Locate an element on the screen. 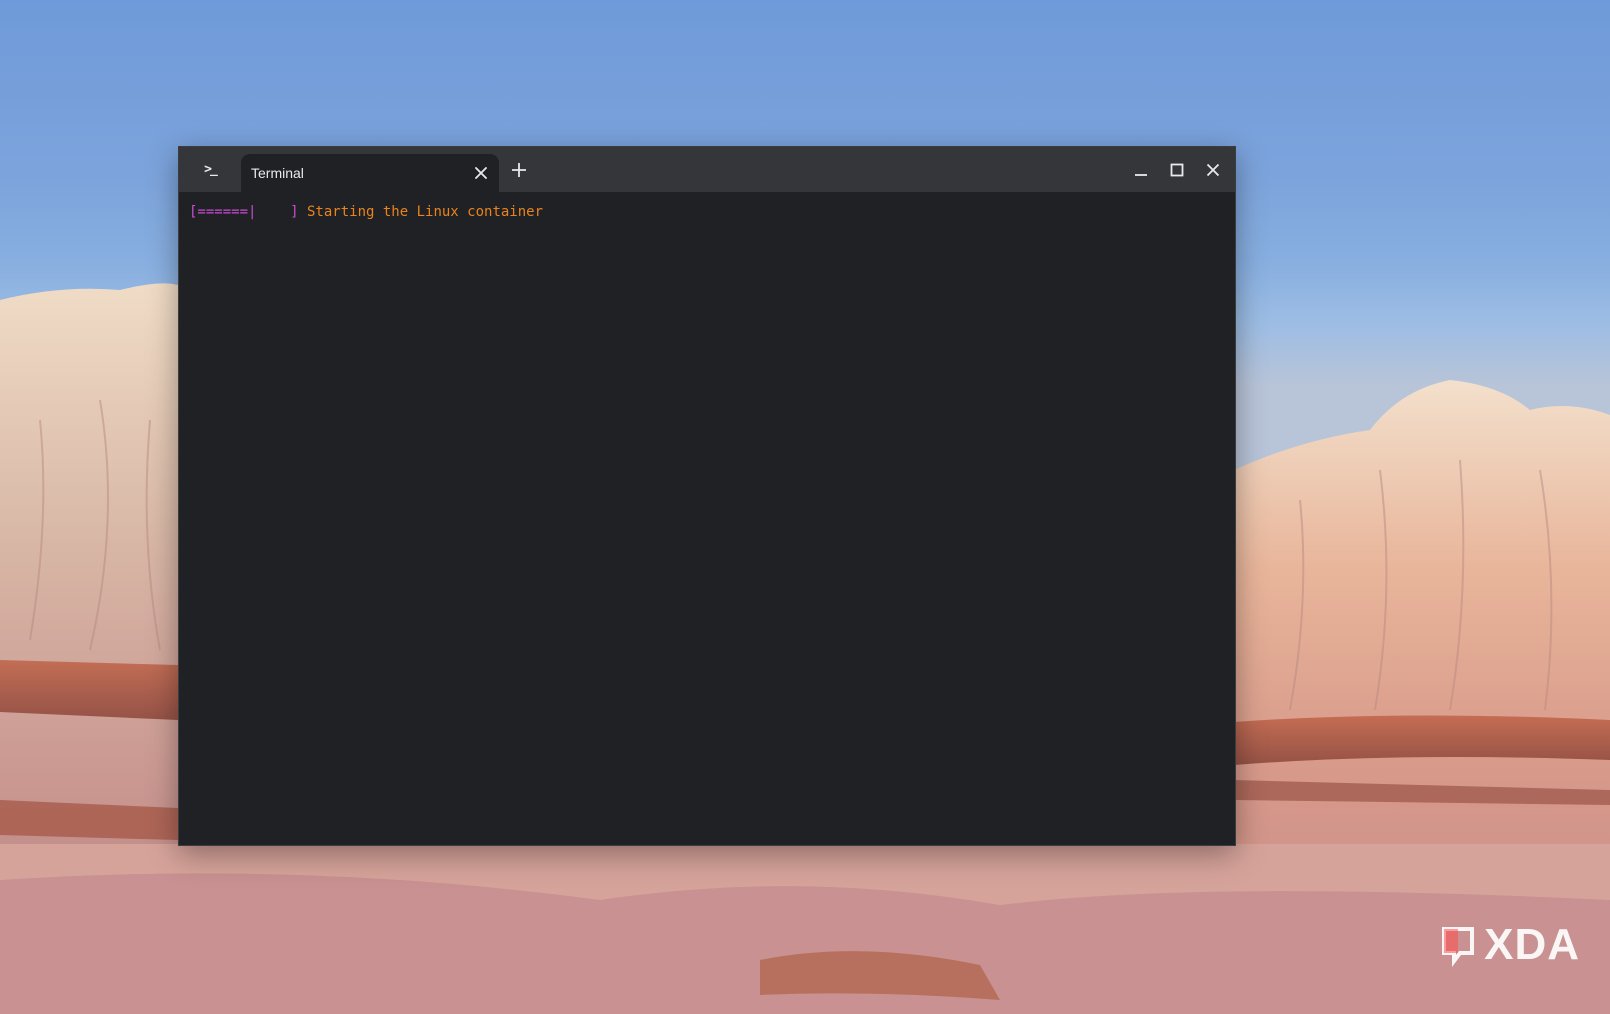  window-titlebar: >_ Terminal is located at coordinates (707, 169).